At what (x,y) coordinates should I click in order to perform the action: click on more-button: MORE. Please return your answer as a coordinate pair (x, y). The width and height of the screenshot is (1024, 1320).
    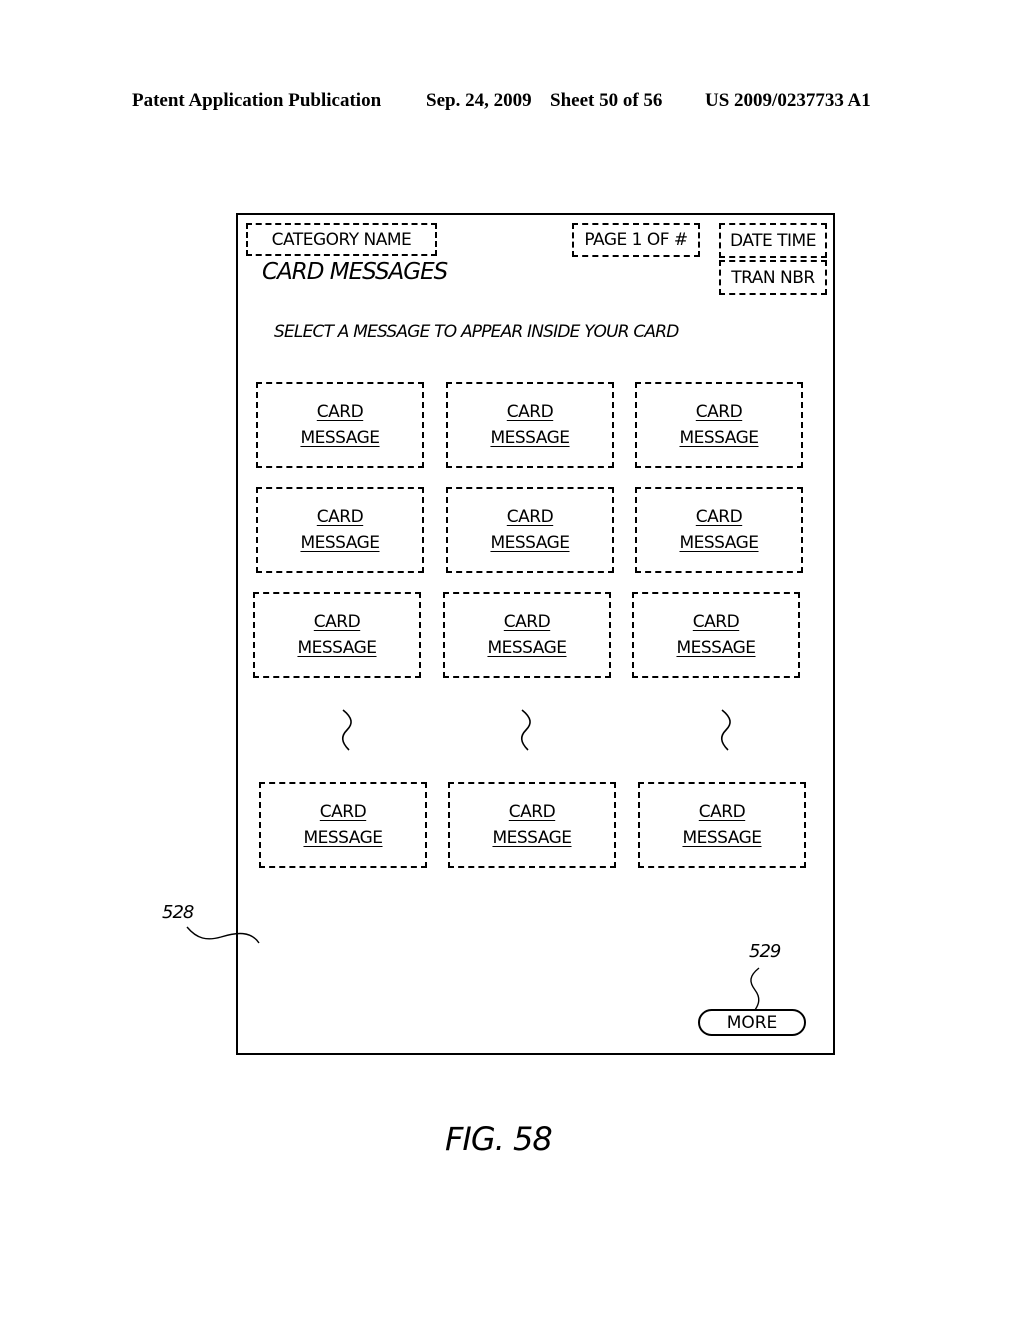
    Looking at the image, I should click on (752, 1022).